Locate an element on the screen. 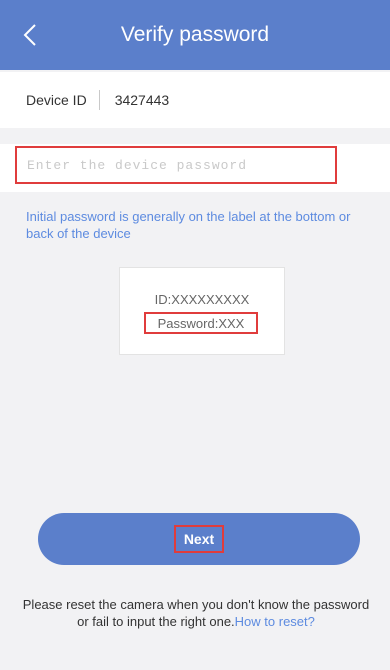  label-example-password: Password:XXX is located at coordinates (201, 323).